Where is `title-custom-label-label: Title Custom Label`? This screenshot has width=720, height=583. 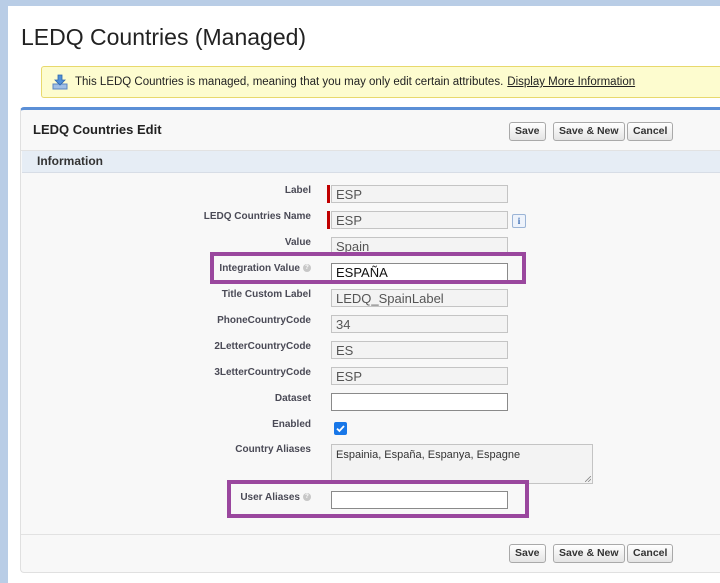 title-custom-label-label: Title Custom Label is located at coordinates (266, 294).